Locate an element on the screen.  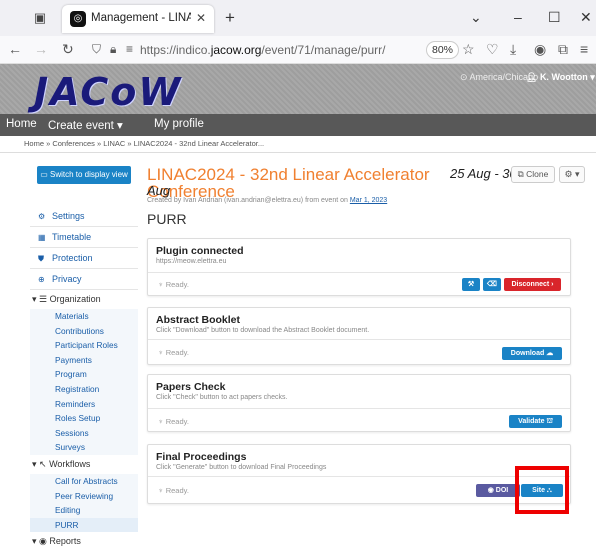
download-icon: ⤓ is located at coordinates (513, 49).